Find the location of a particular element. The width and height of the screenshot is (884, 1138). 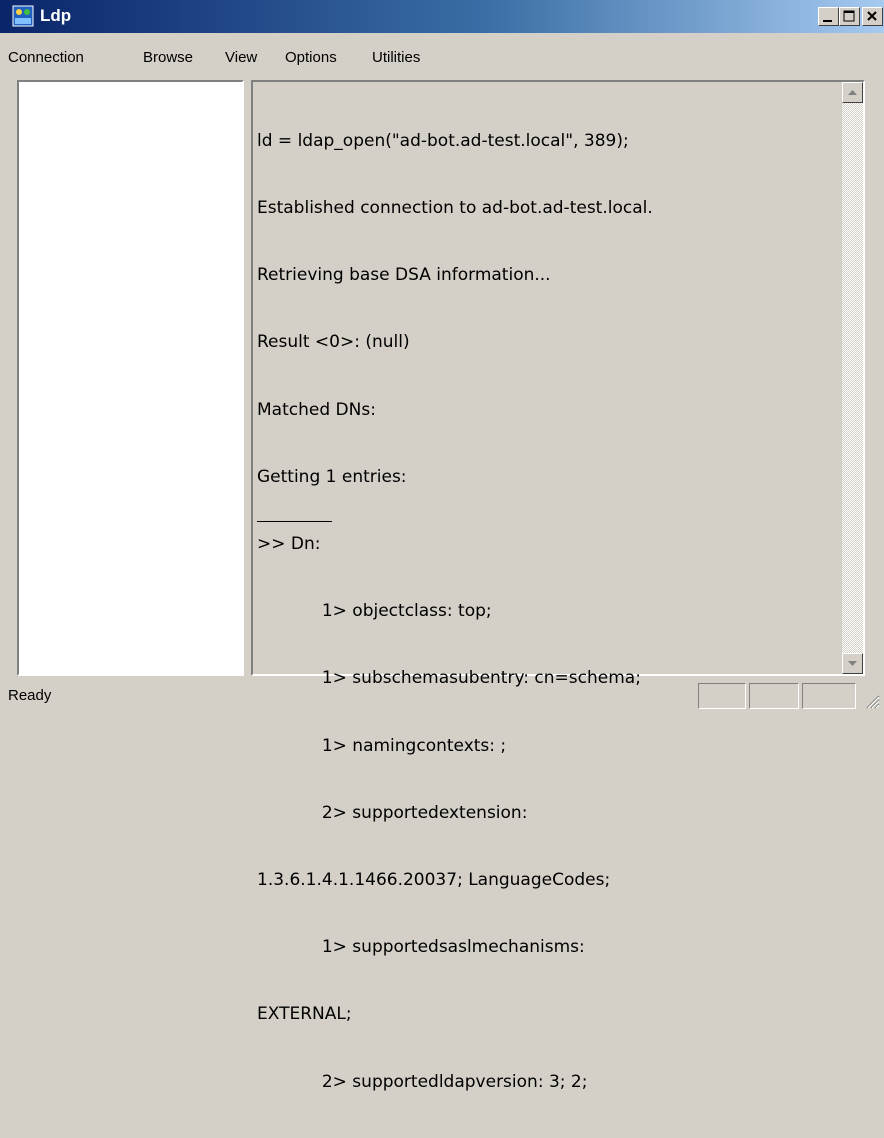

close-icon is located at coordinates (872, 16).